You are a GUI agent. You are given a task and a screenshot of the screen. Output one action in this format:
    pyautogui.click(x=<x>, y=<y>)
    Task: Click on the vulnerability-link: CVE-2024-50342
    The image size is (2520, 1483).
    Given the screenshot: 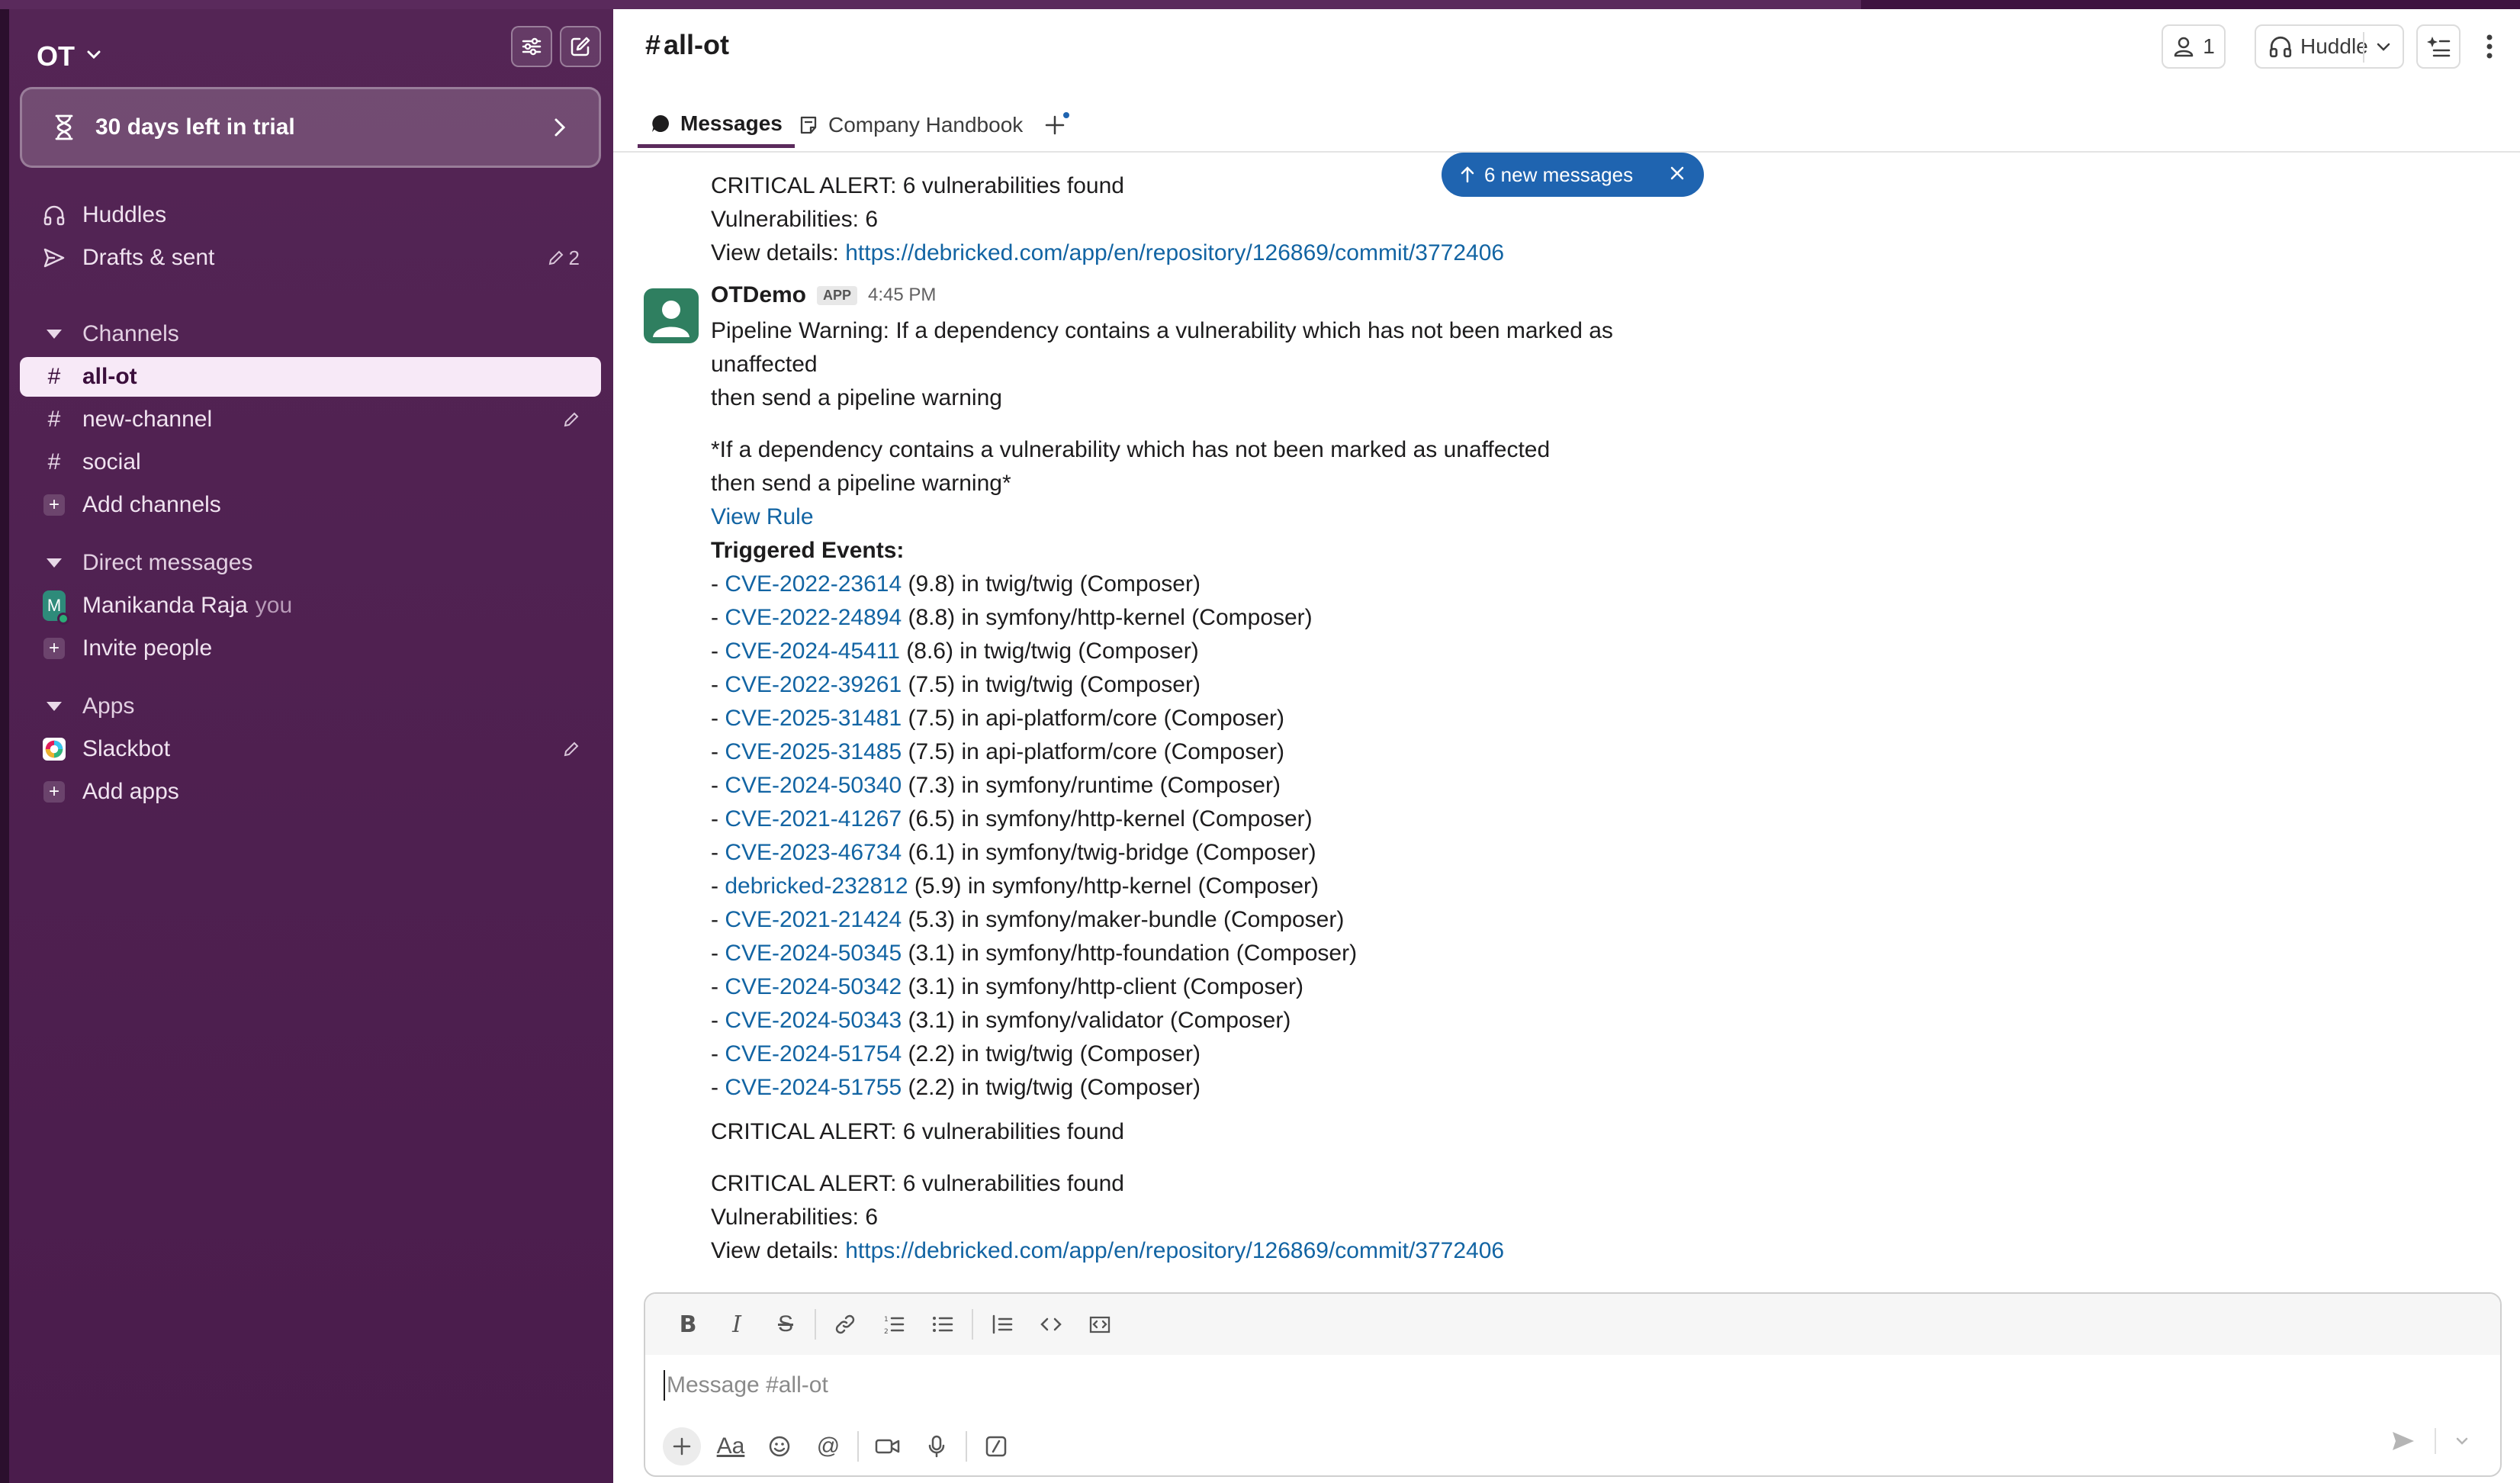 What is the action you would take?
    pyautogui.click(x=813, y=986)
    